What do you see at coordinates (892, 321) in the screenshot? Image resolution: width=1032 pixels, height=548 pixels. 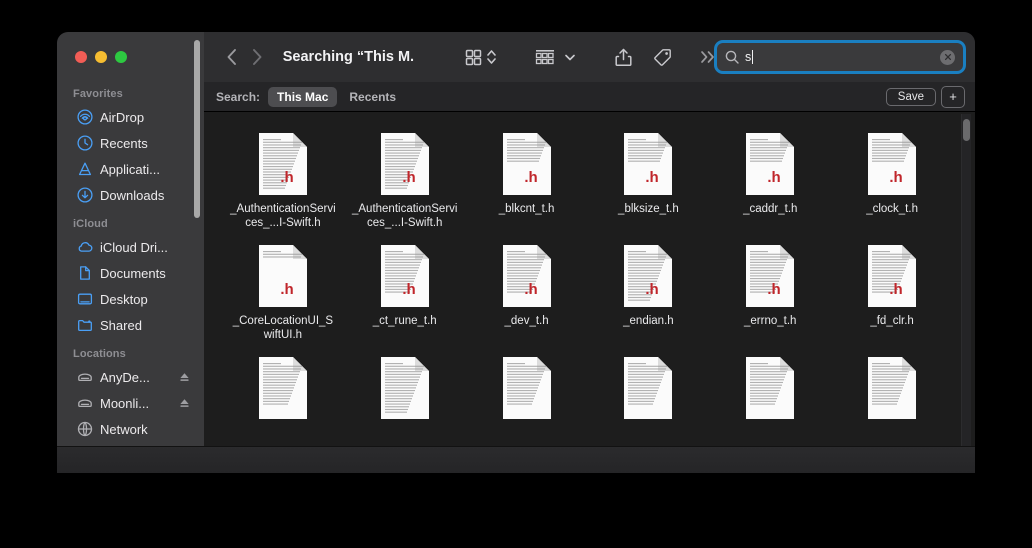 I see `file-name-label: _fd_clr.h` at bounding box center [892, 321].